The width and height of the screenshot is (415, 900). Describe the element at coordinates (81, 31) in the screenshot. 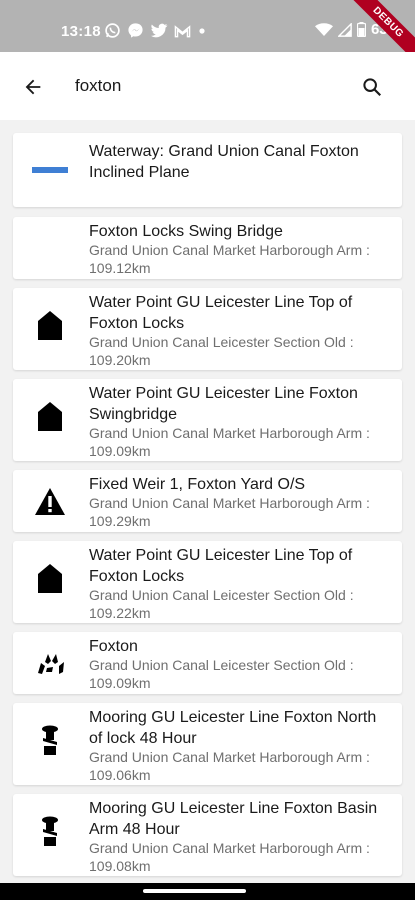

I see `status-time: 13:18` at that location.